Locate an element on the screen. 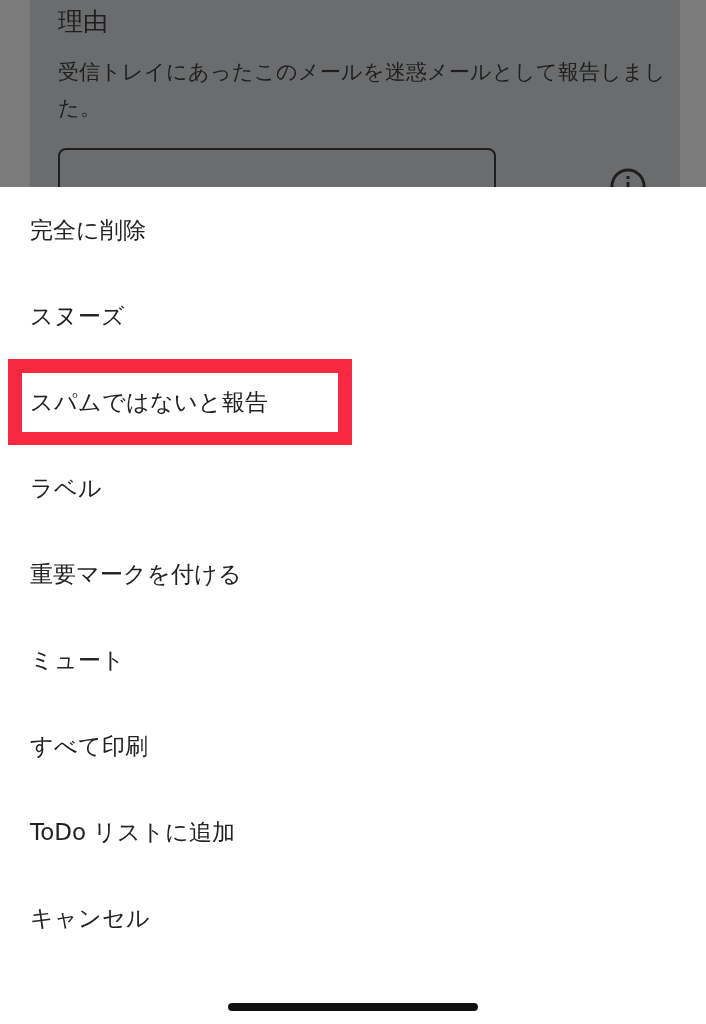 The image size is (706, 1024). menu-item: スパムではないと報告 is located at coordinates (180, 402).